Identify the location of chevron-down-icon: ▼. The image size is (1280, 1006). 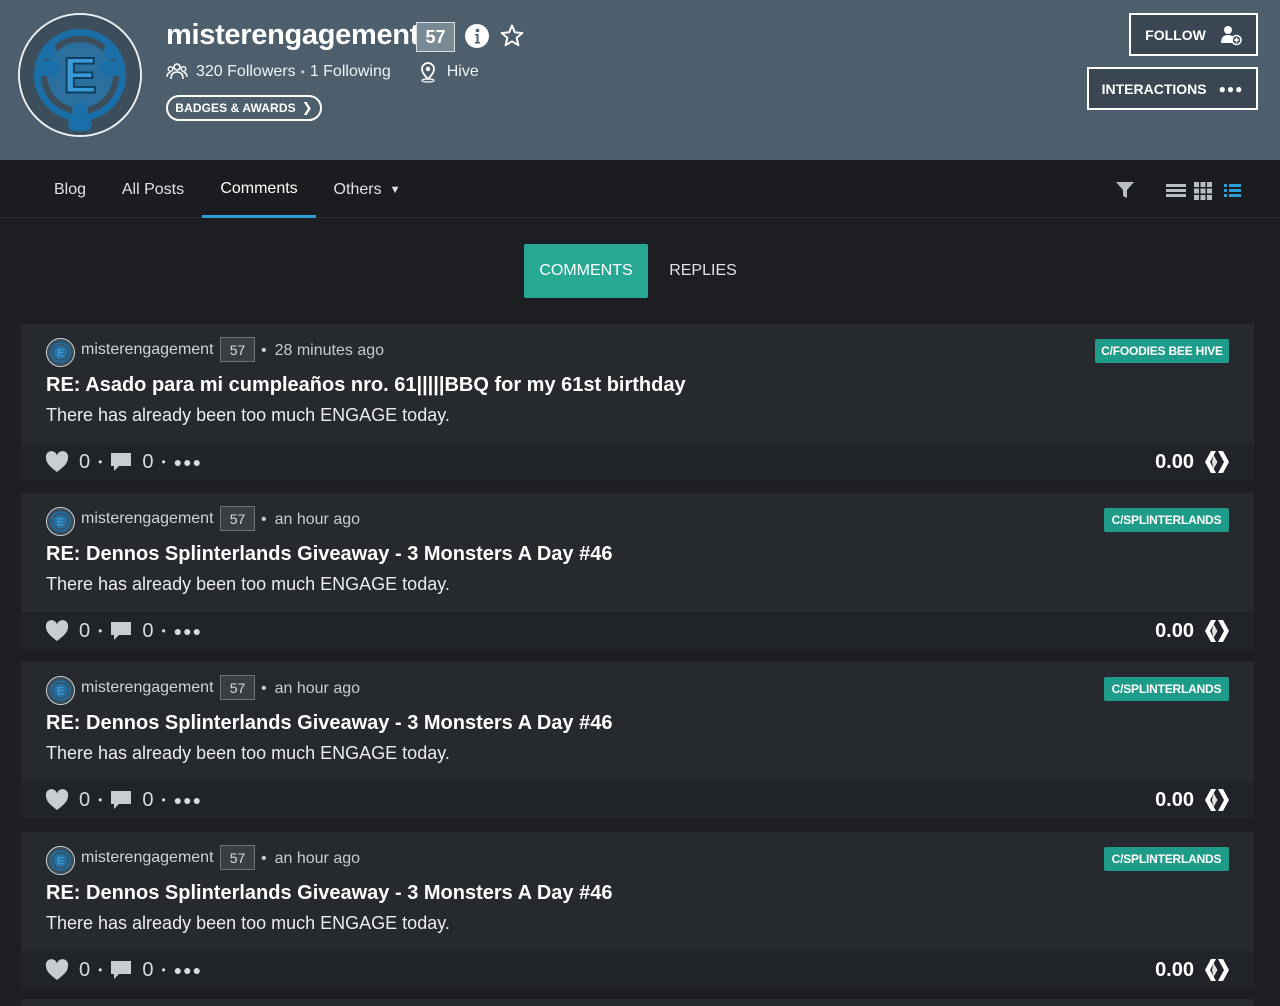
(395, 190).